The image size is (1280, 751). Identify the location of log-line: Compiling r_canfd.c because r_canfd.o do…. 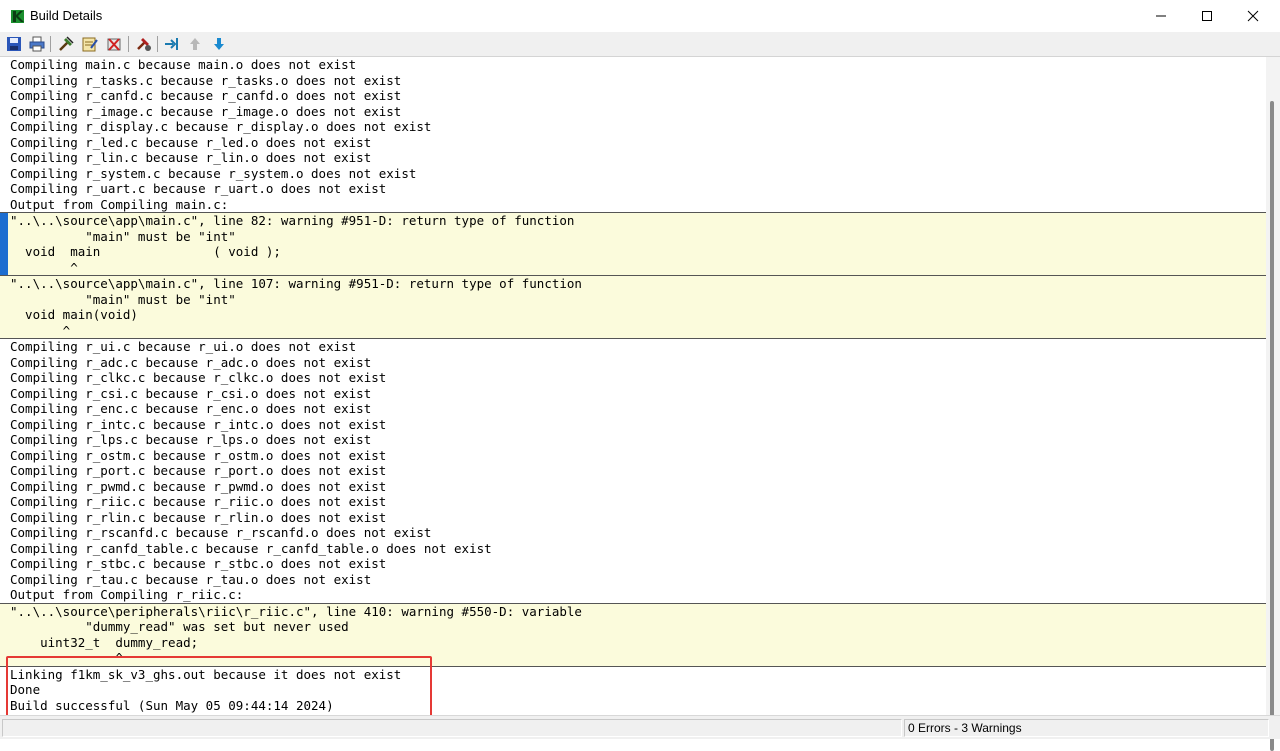
(633, 96).